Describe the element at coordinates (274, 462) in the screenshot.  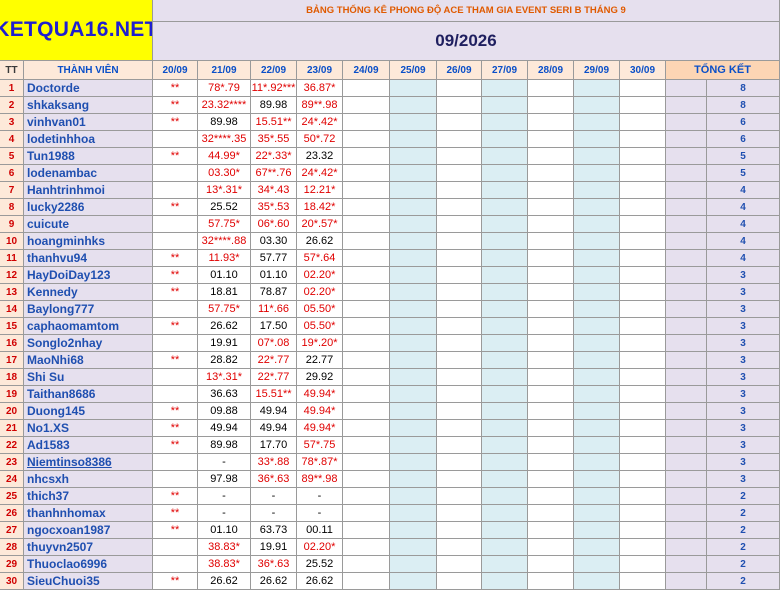
I see `result-cell: 33*.88` at that location.